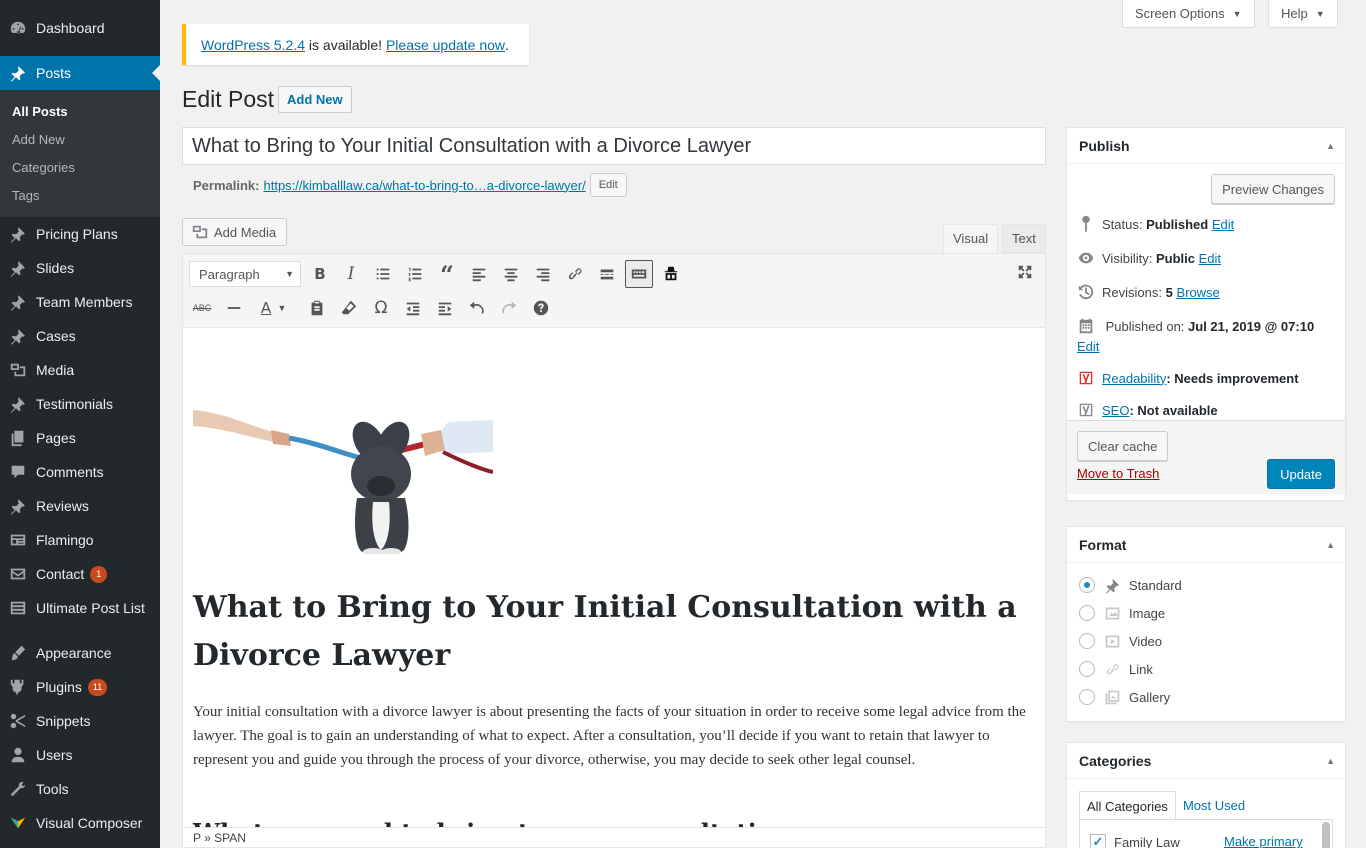 This screenshot has height=848, width=1366. What do you see at coordinates (282, 308) in the screenshot?
I see `text-color-dropdown: ▼` at bounding box center [282, 308].